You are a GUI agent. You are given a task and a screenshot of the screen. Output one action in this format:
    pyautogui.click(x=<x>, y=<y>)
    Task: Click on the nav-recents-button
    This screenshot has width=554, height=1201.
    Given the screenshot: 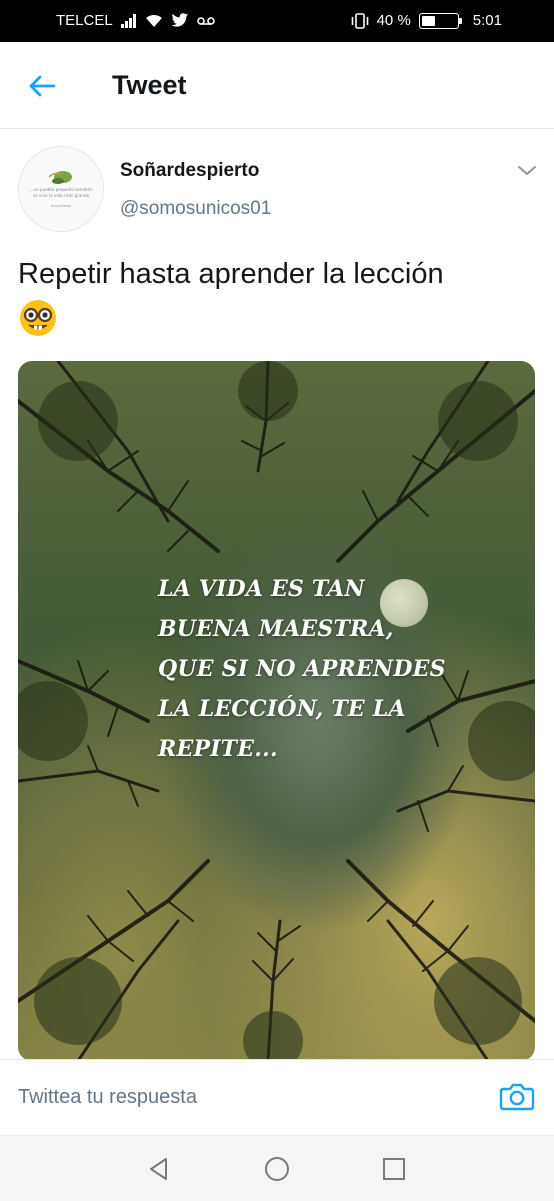 What is the action you would take?
    pyautogui.click(x=394, y=1169)
    